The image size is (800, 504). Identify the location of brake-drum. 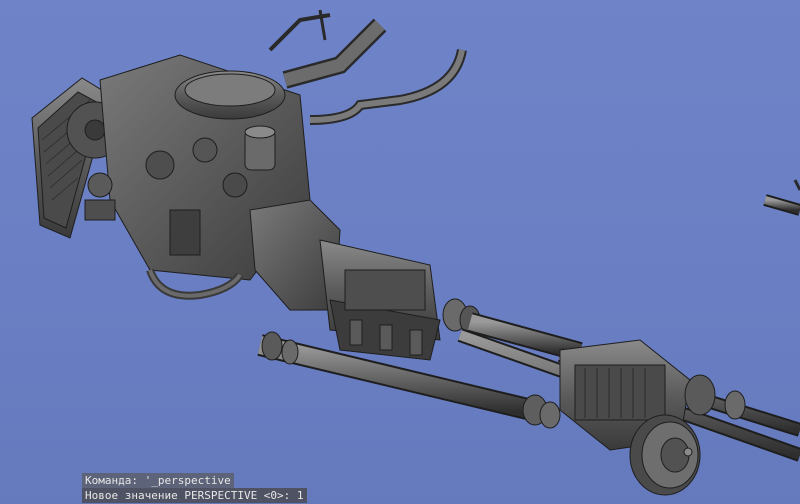
(665, 455).